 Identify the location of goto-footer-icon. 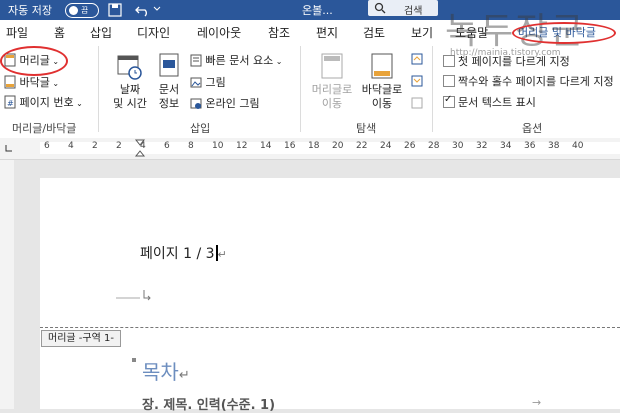
(382, 66).